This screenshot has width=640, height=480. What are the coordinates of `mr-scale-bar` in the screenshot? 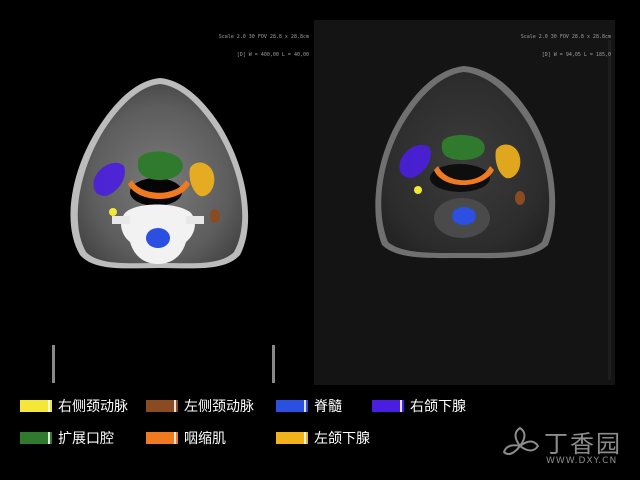 It's located at (609, 210).